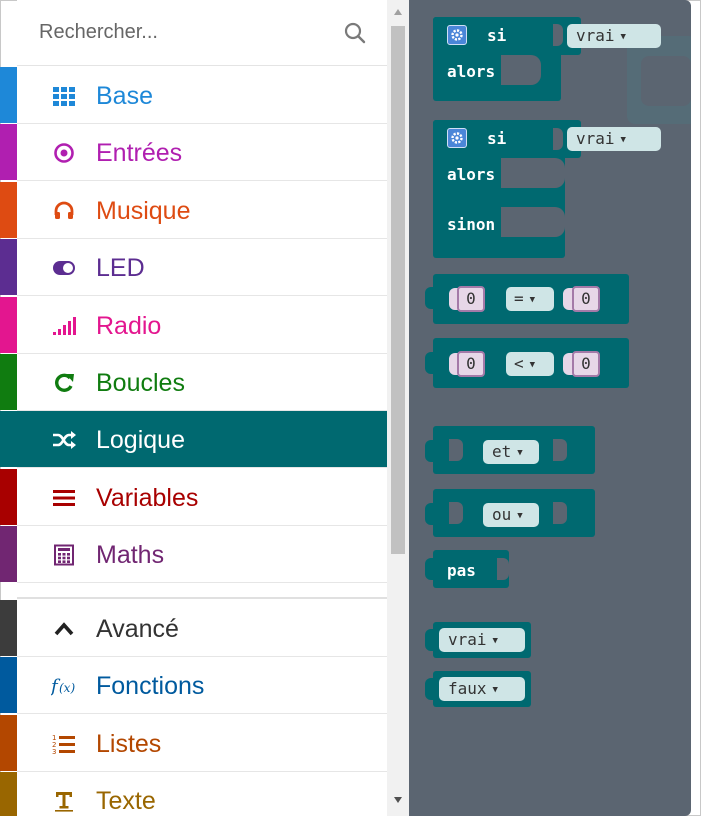 Image resolution: width=701 pixels, height=816 pixels. I want to click on category-label: Base, so click(124, 96).